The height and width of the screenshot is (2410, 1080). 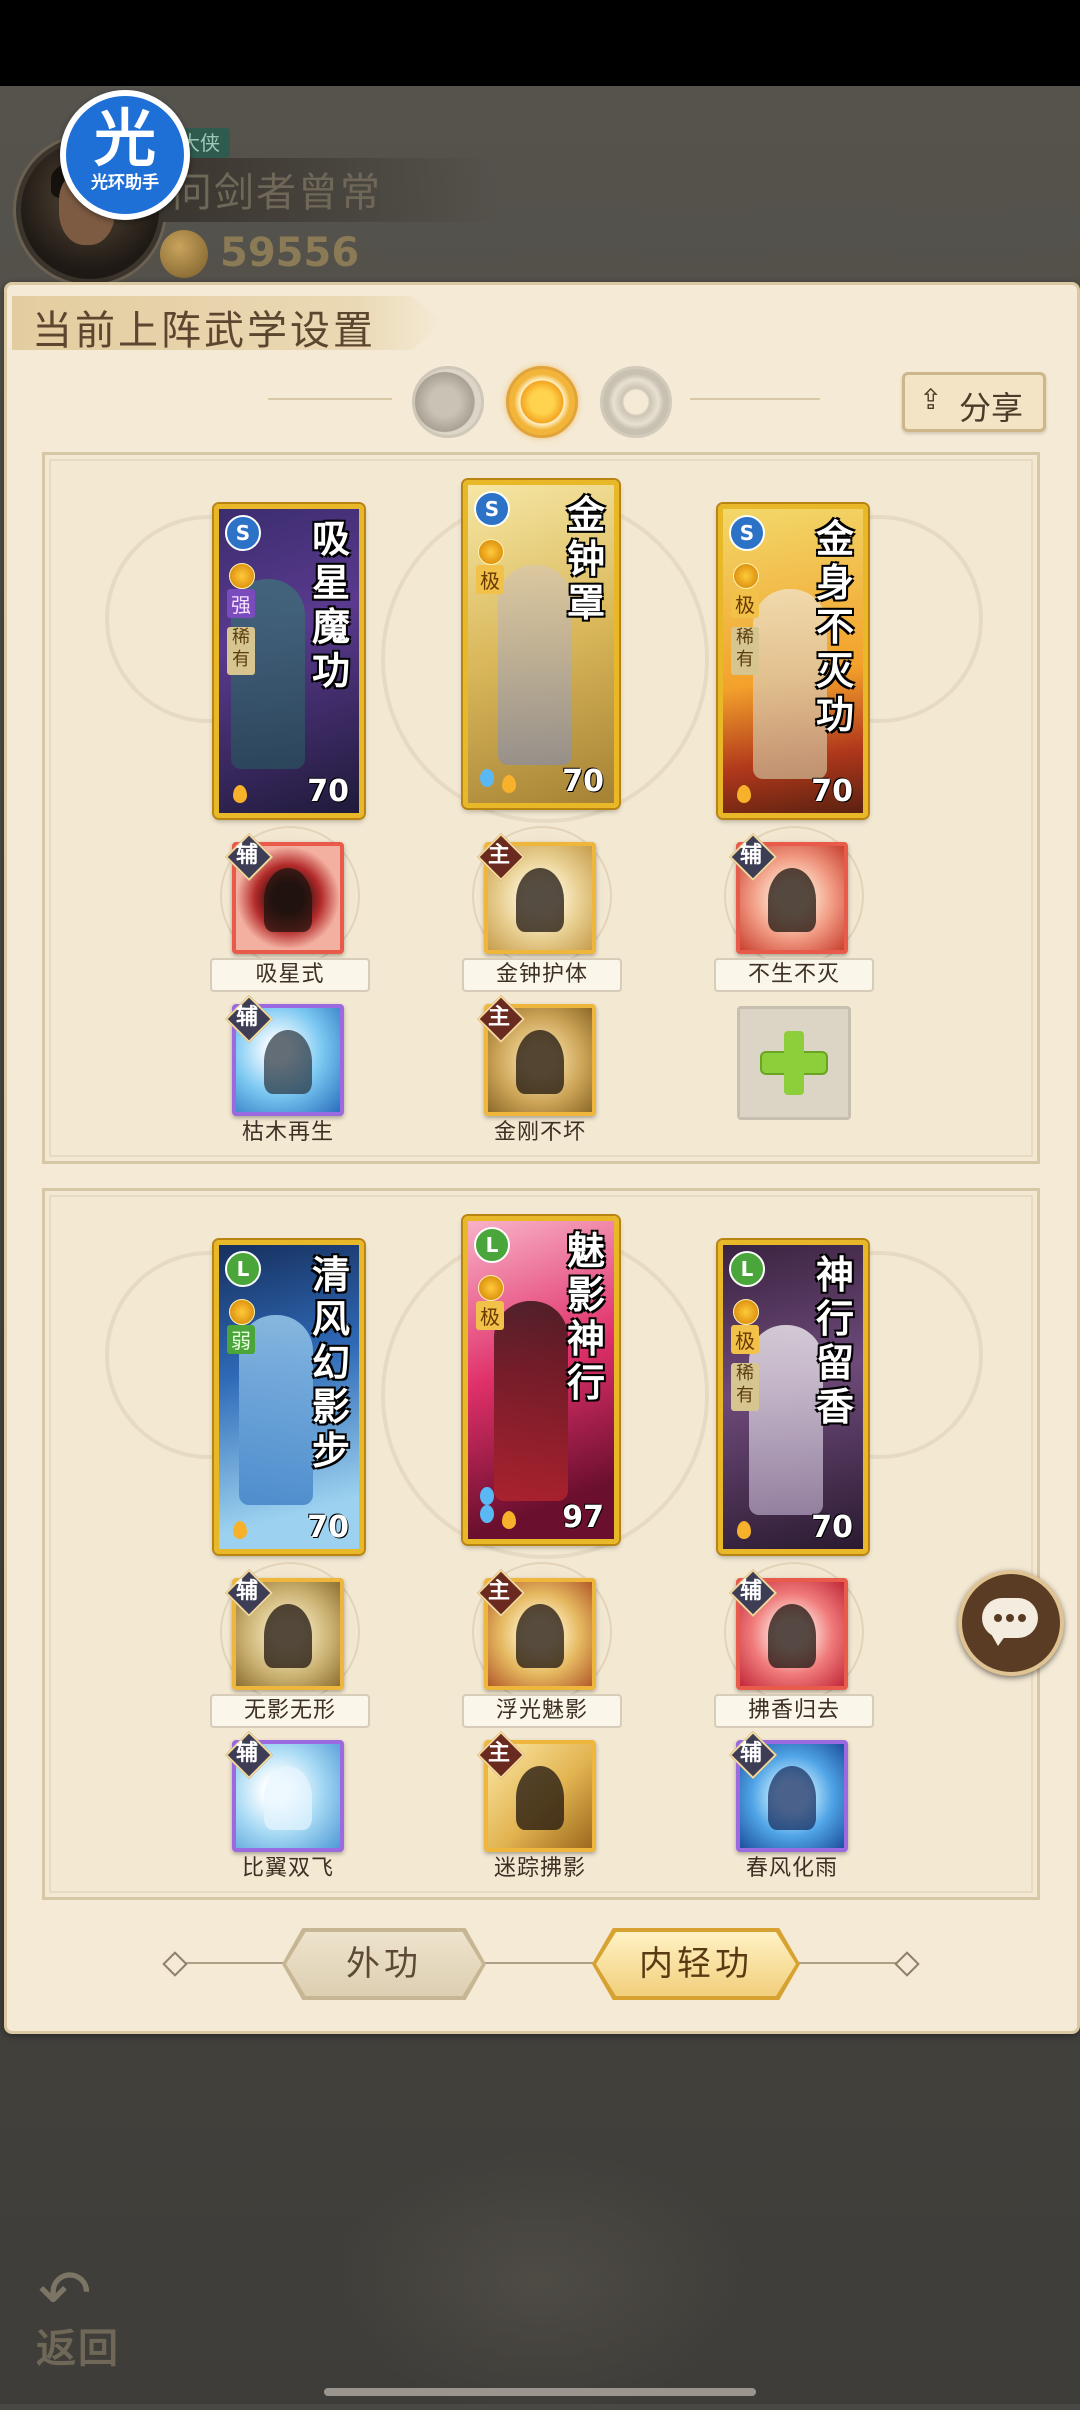 I want to click on panel-heading: 当前上阵武学设置, so click(x=227, y=323).